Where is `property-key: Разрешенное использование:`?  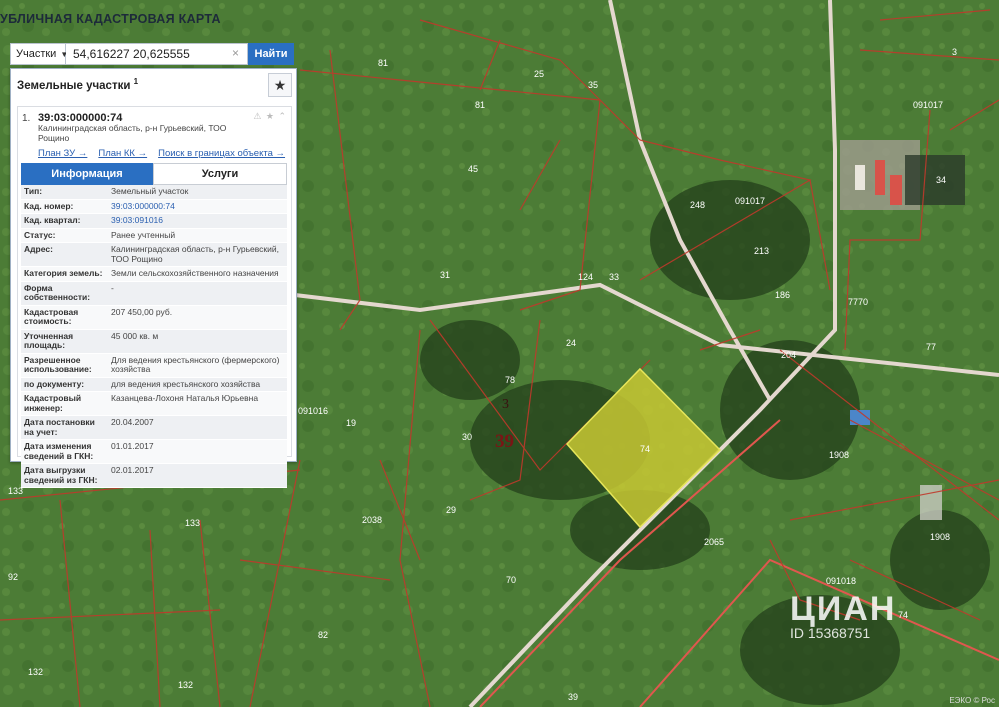 property-key: Разрешенное использование: is located at coordinates (58, 364).